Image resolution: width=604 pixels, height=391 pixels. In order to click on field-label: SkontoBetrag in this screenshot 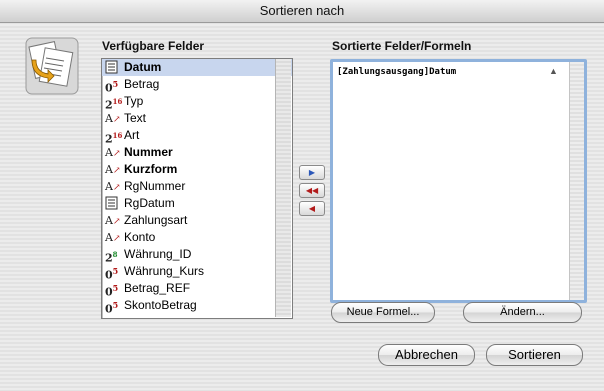, I will do `click(160, 305)`.